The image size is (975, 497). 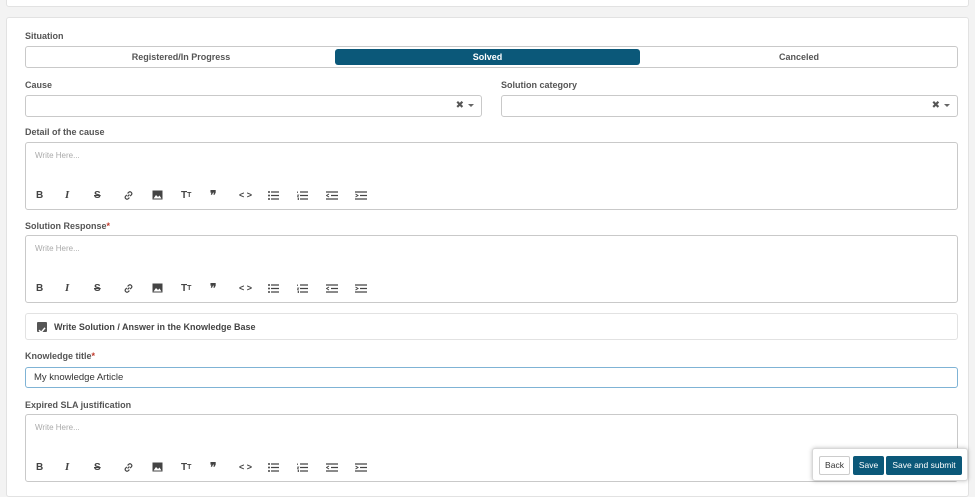 I want to click on back-button: Back, so click(x=834, y=465).